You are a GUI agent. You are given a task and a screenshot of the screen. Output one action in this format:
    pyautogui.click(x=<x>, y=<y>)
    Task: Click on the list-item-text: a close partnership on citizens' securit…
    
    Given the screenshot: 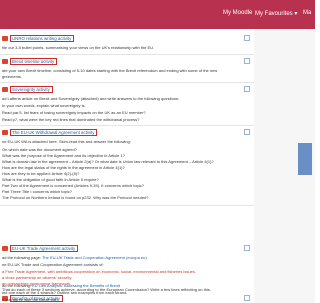 What is the action you would take?
    pyautogui.click(x=37, y=277)
    